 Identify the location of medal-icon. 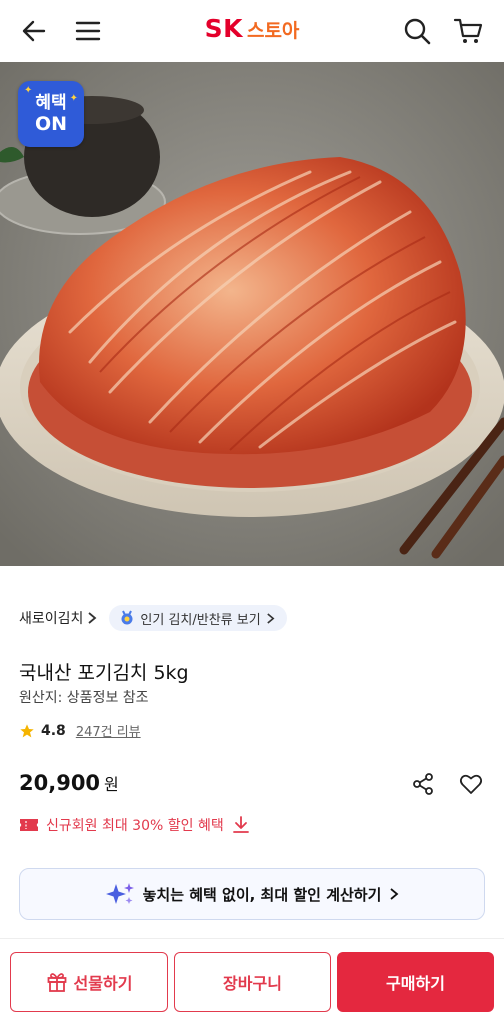
(127, 617).